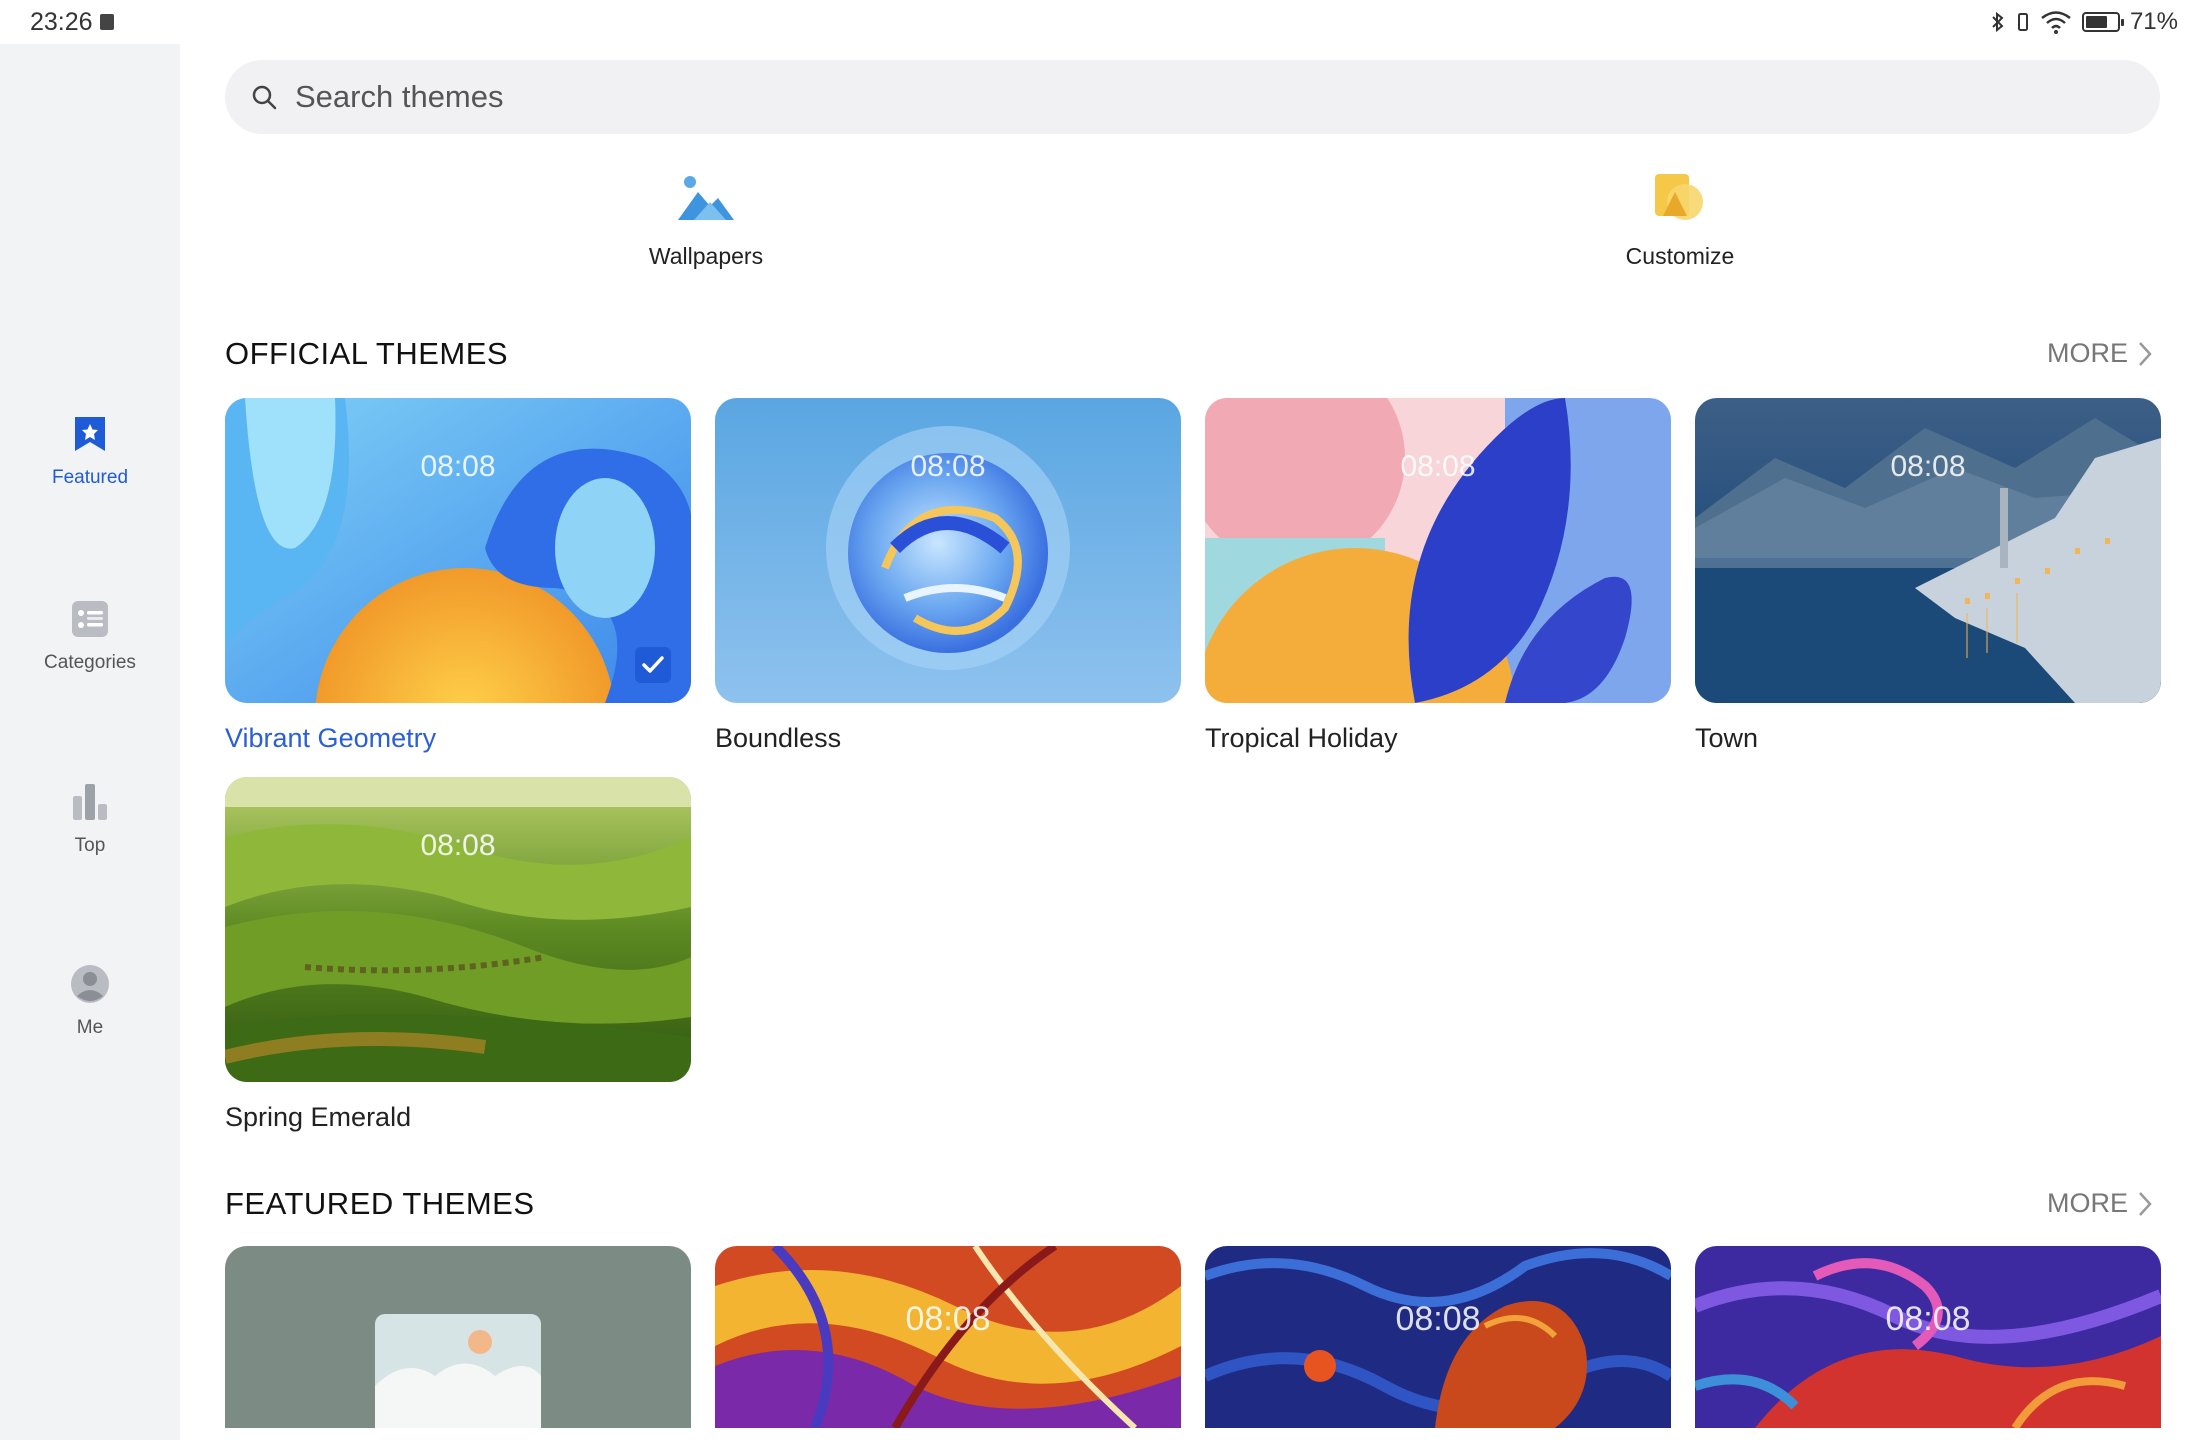 Image resolution: width=2200 pixels, height=1440 pixels. What do you see at coordinates (90, 742) in the screenshot?
I see `sidebar: Featured Categories Top Me` at bounding box center [90, 742].